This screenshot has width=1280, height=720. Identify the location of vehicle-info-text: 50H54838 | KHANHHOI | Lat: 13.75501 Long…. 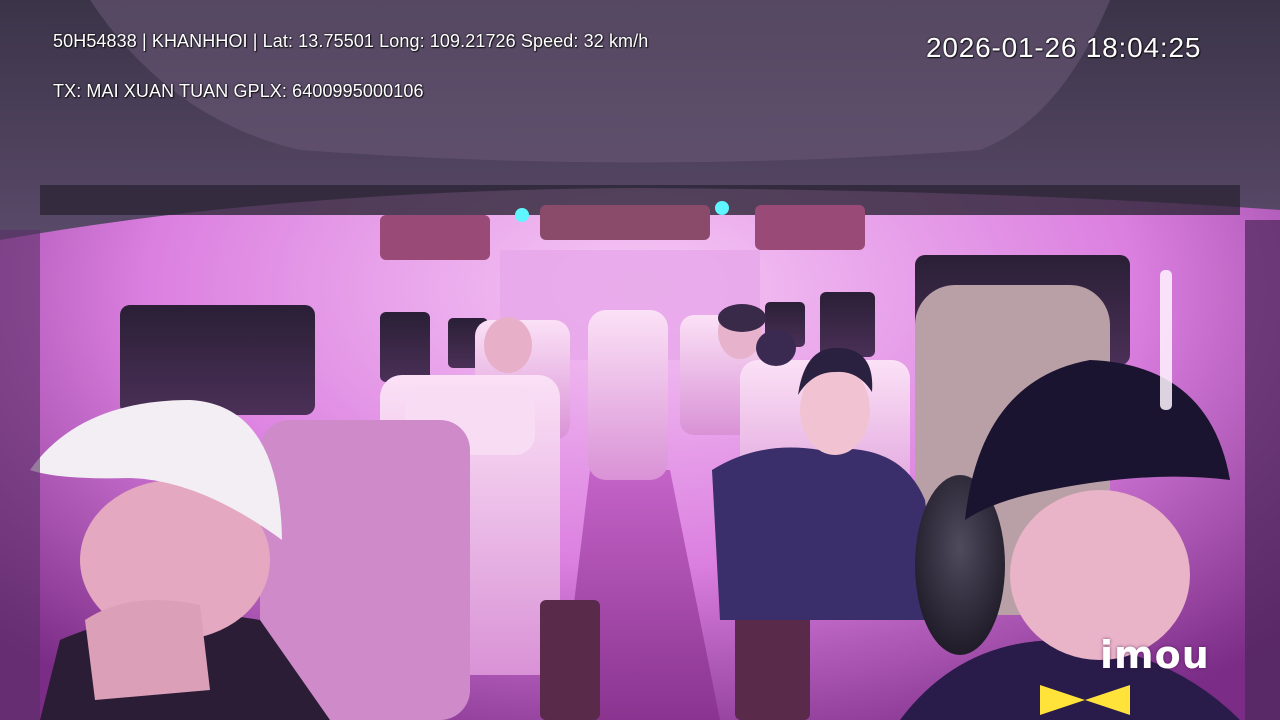
(351, 41).